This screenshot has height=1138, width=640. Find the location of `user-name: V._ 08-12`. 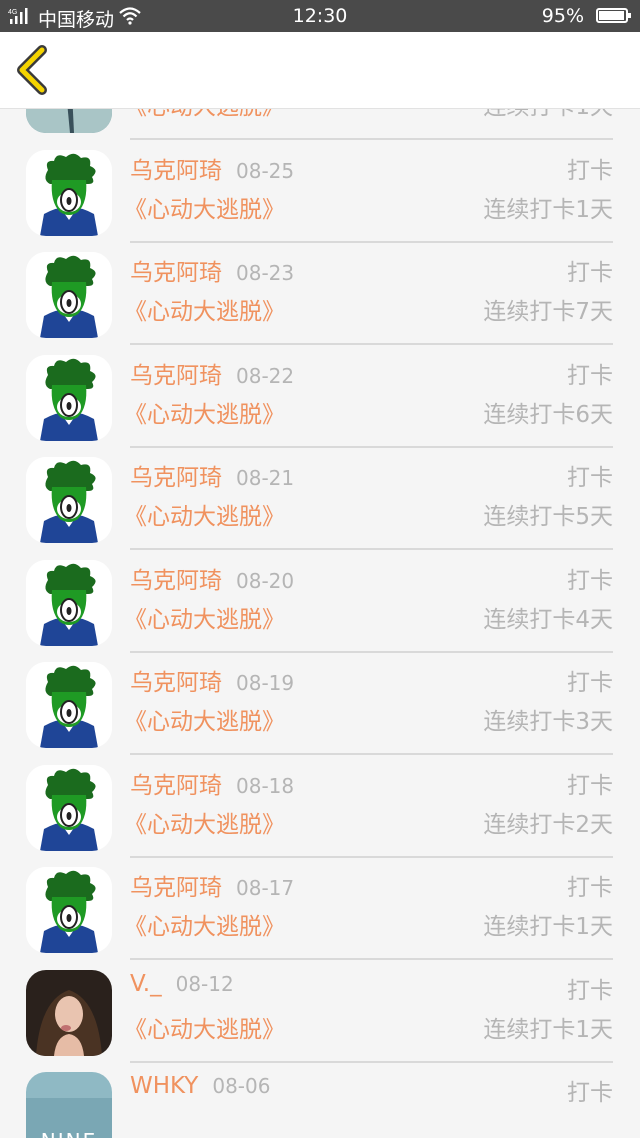

user-name: V._ 08-12 is located at coordinates (182, 984).